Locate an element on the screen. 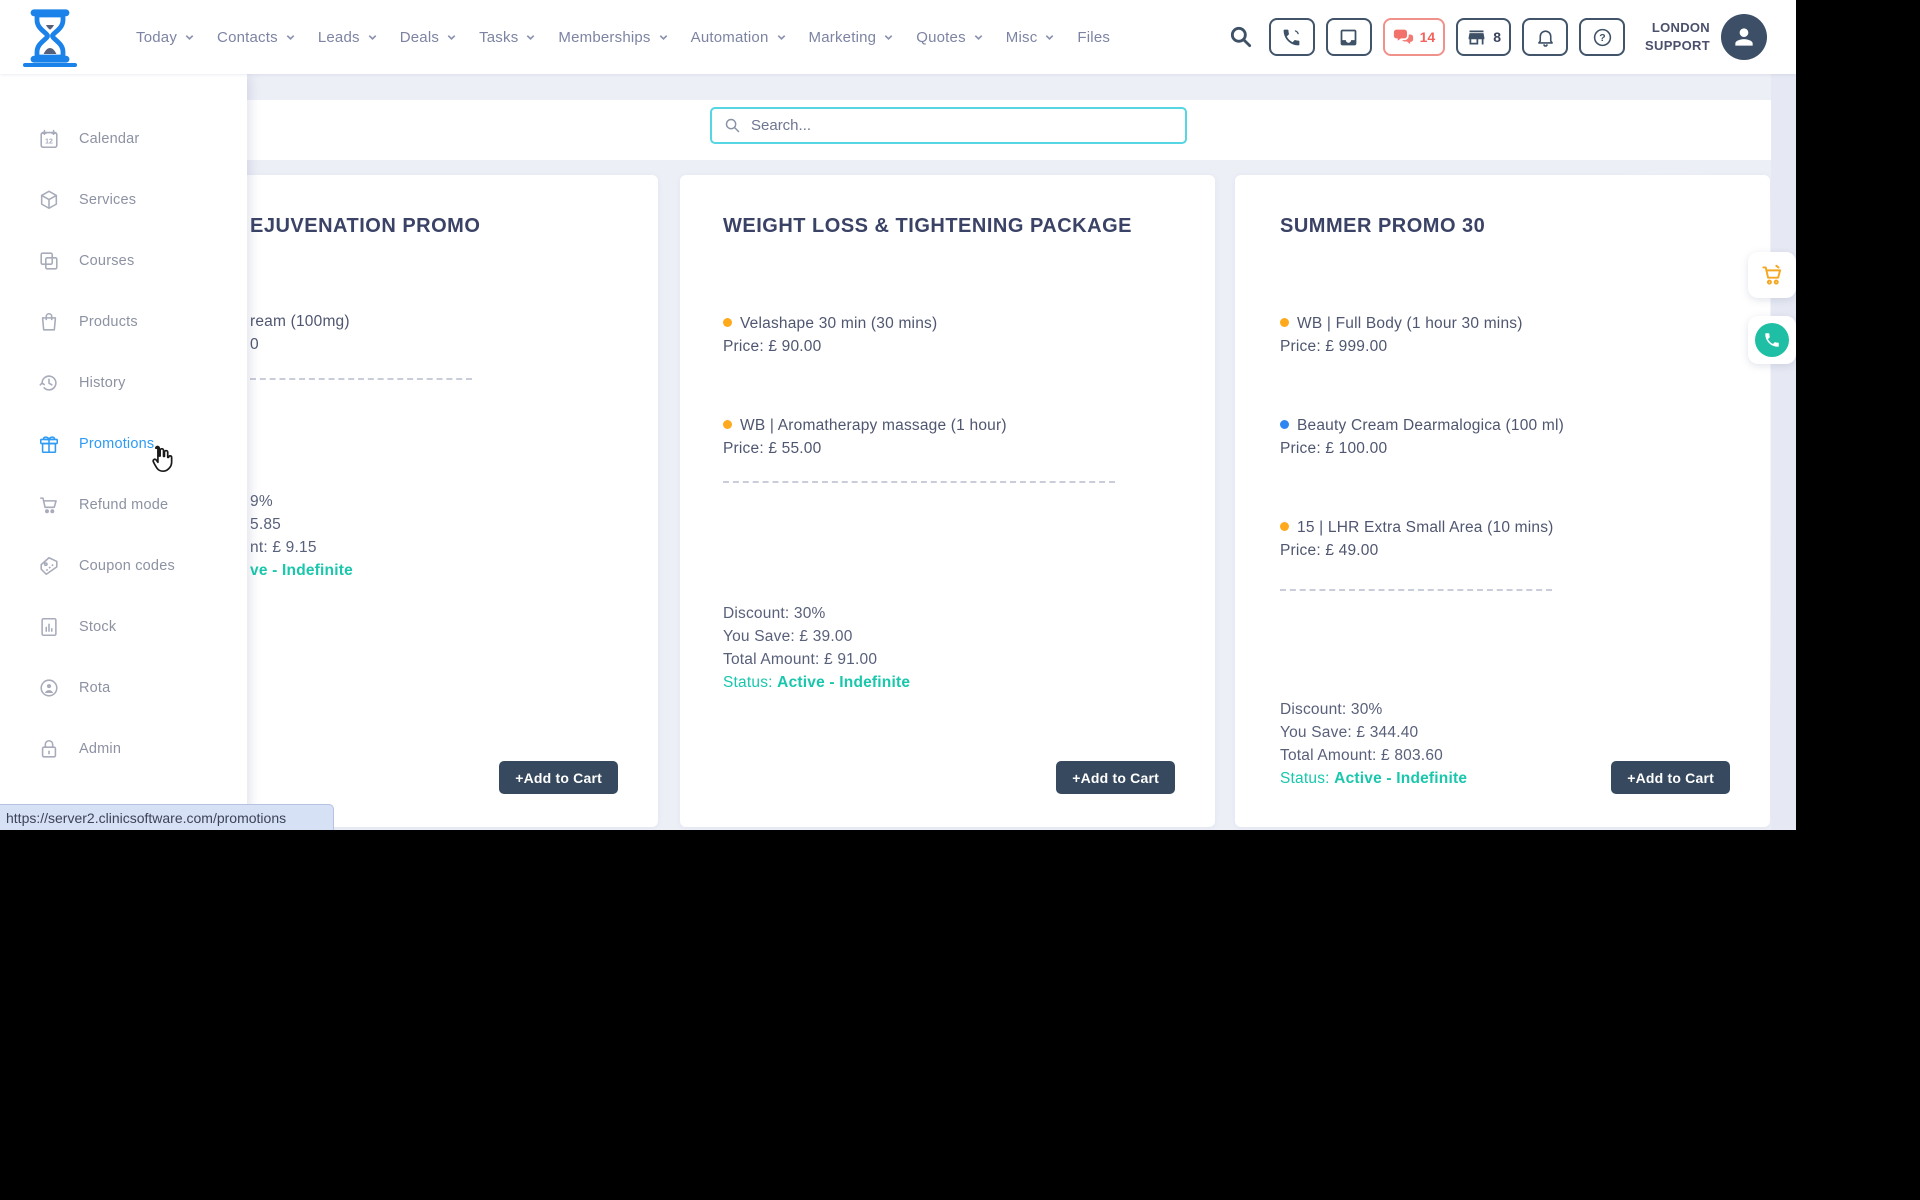 This screenshot has width=1920, height=1200. menu-item-misc: Misc is located at coordinates (1031, 37).